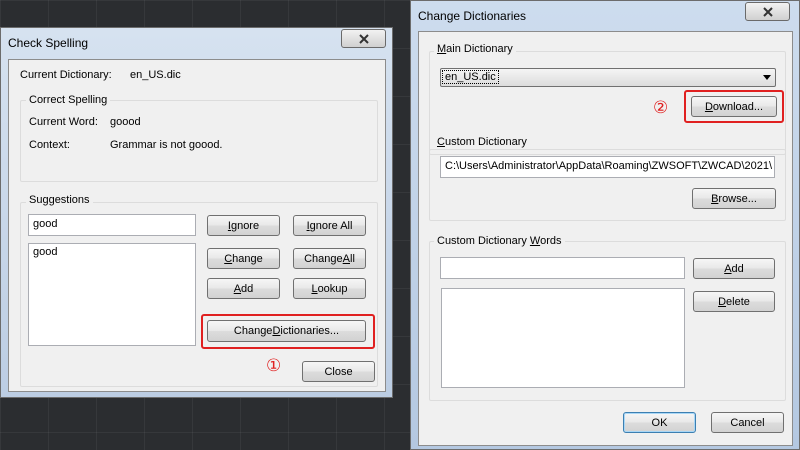 This screenshot has height=450, width=800. Describe the element at coordinates (112, 252) in the screenshot. I see `suggestions-list-item: good` at that location.